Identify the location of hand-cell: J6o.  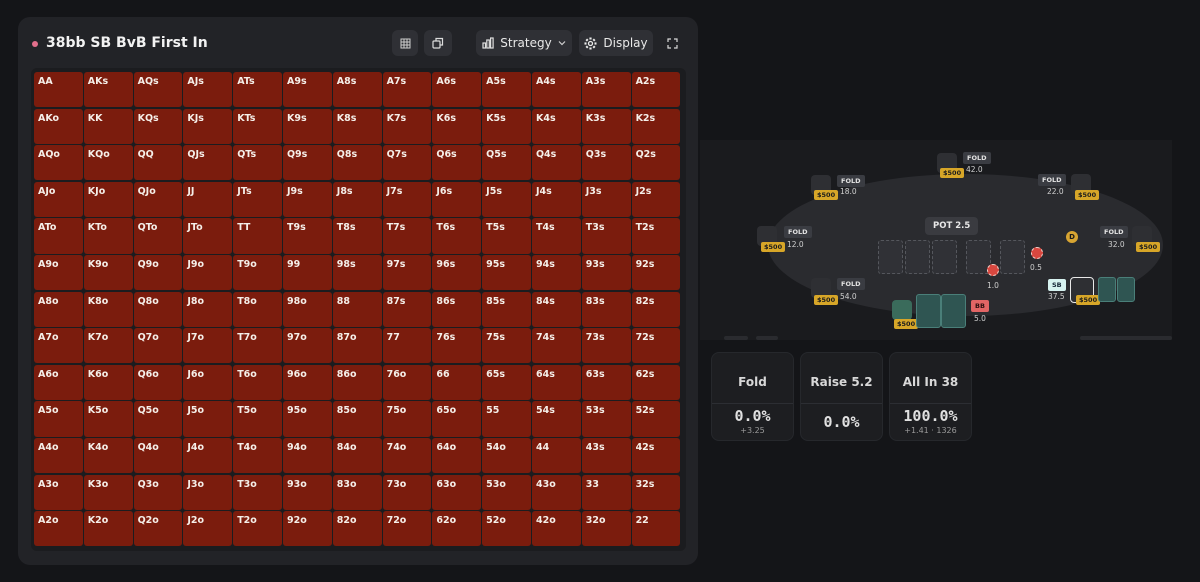
(208, 382).